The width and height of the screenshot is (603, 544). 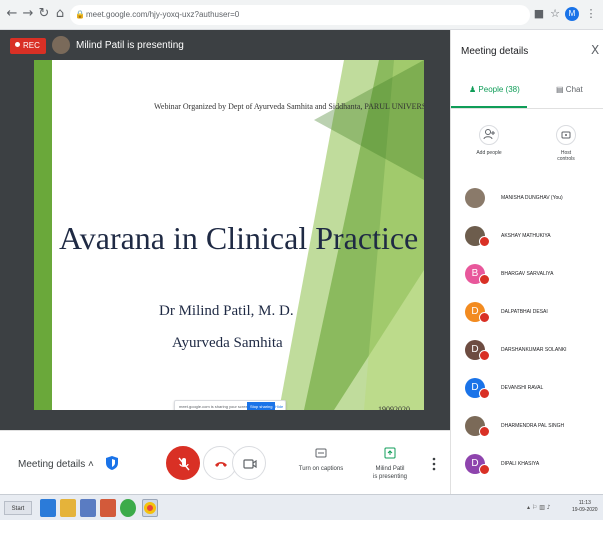 What do you see at coordinates (566, 135) in the screenshot?
I see `host-controls-icon` at bounding box center [566, 135].